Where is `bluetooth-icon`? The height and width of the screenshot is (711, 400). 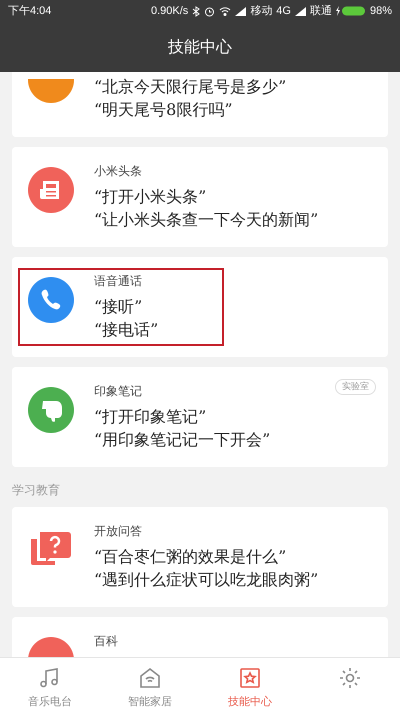
bluetooth-icon is located at coordinates (196, 11).